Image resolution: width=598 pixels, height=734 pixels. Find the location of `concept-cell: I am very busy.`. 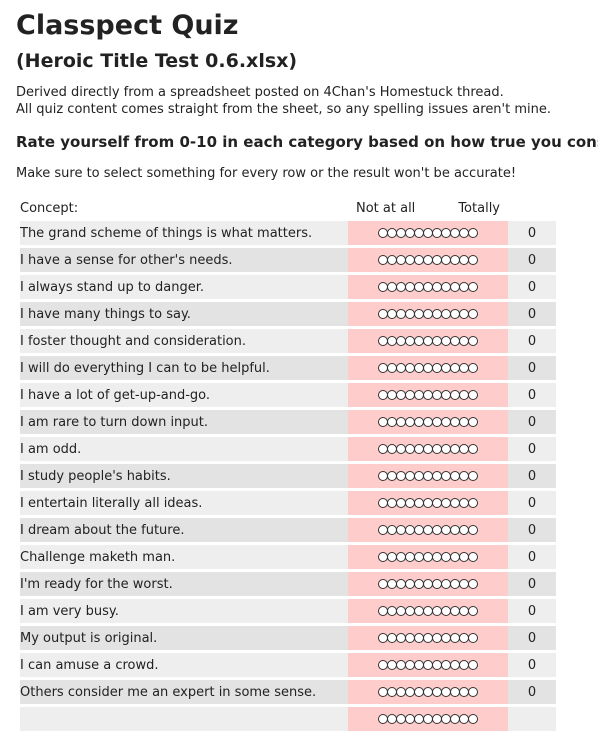

concept-cell: I am very busy. is located at coordinates (184, 611).